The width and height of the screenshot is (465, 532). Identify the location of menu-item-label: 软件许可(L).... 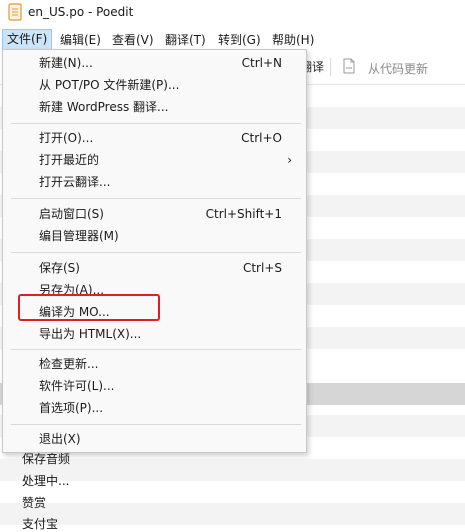
(77, 386).